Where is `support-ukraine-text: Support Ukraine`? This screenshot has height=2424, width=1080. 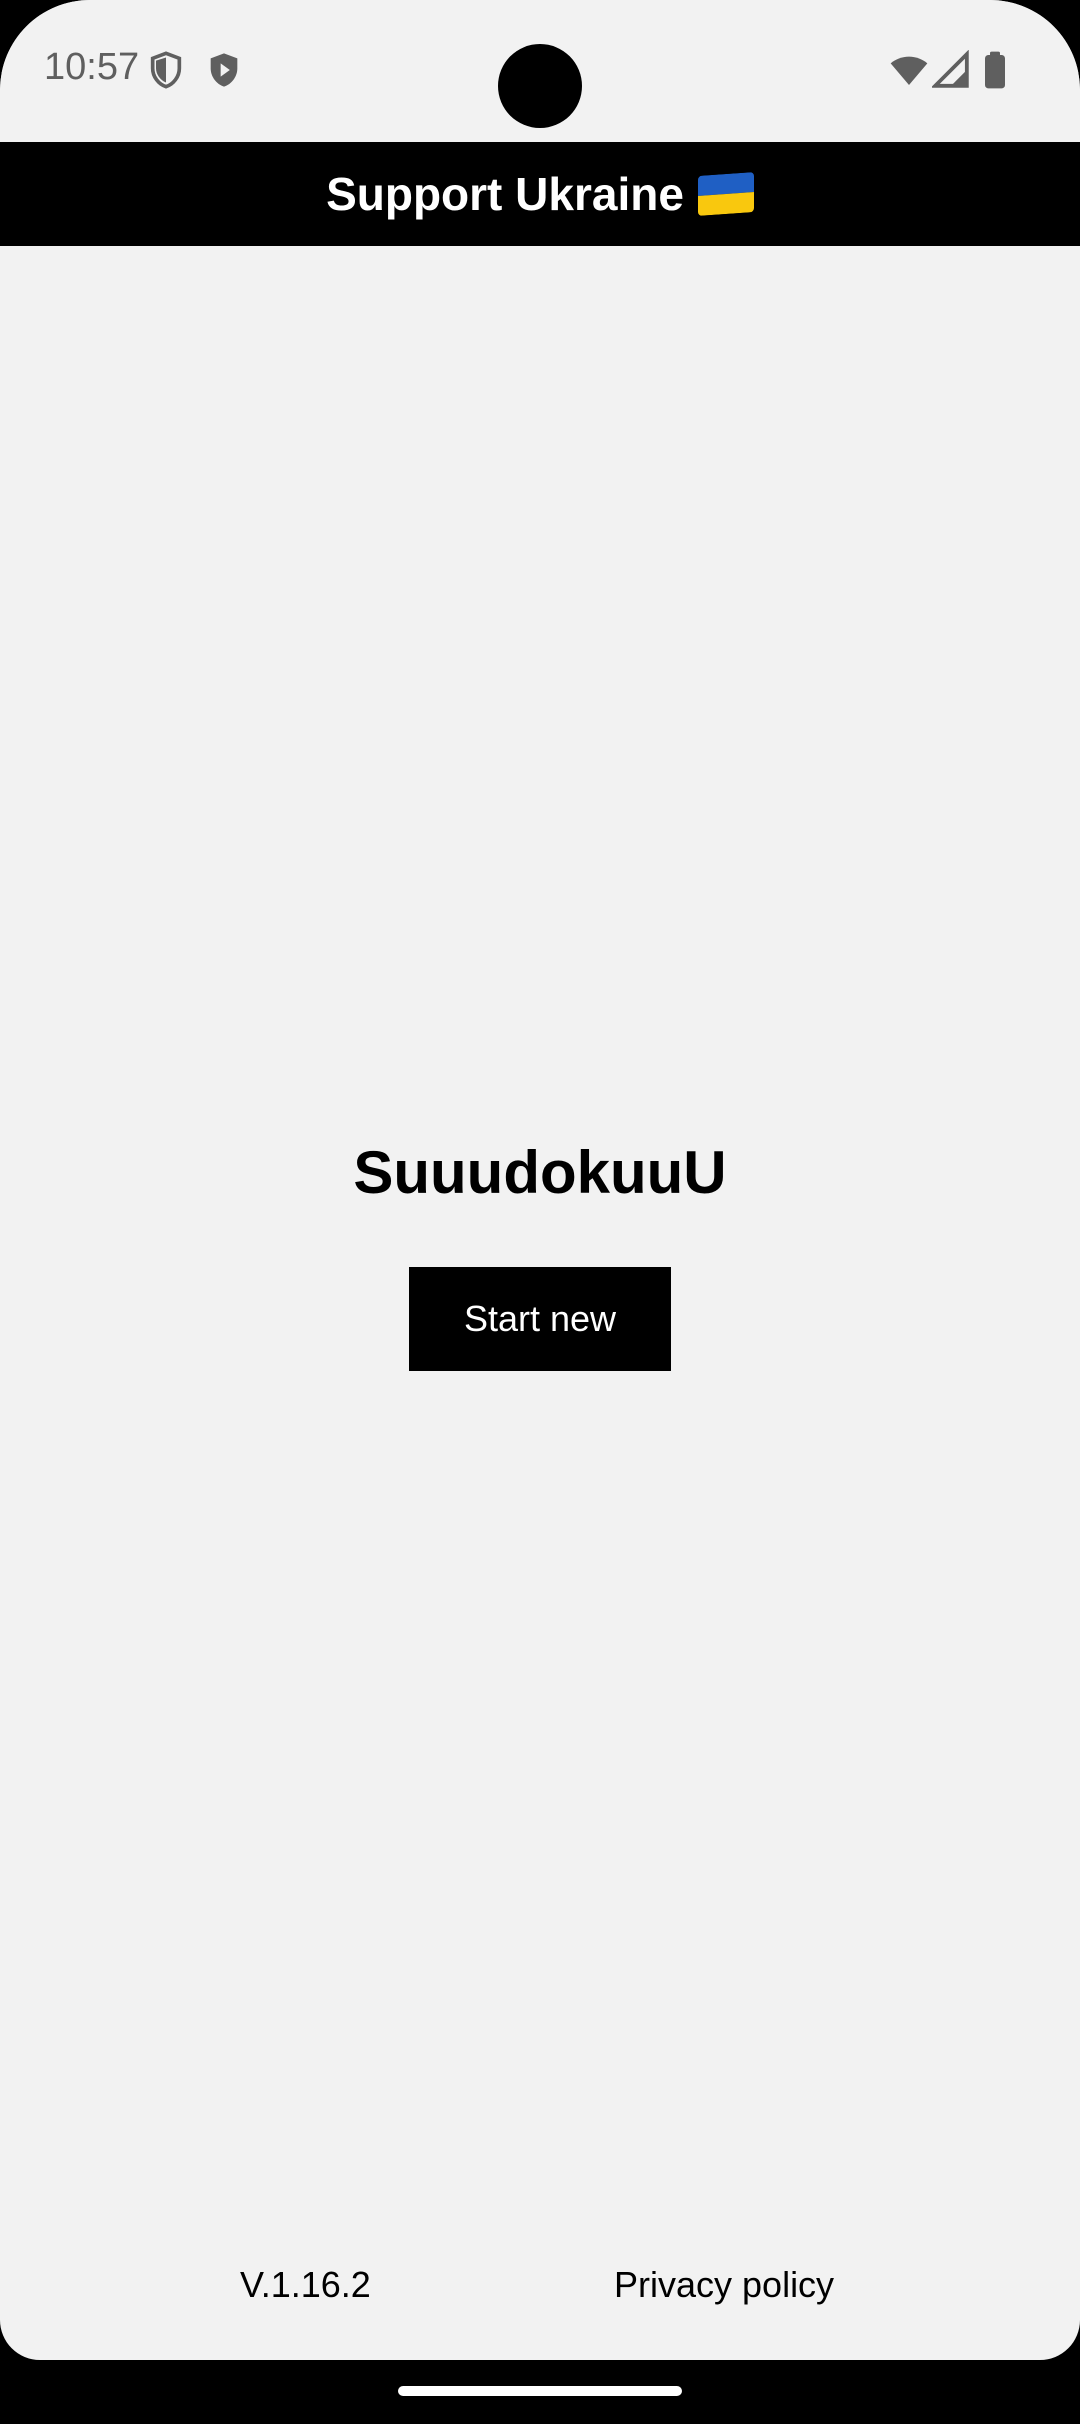 support-ukraine-text: Support Ukraine is located at coordinates (505, 194).